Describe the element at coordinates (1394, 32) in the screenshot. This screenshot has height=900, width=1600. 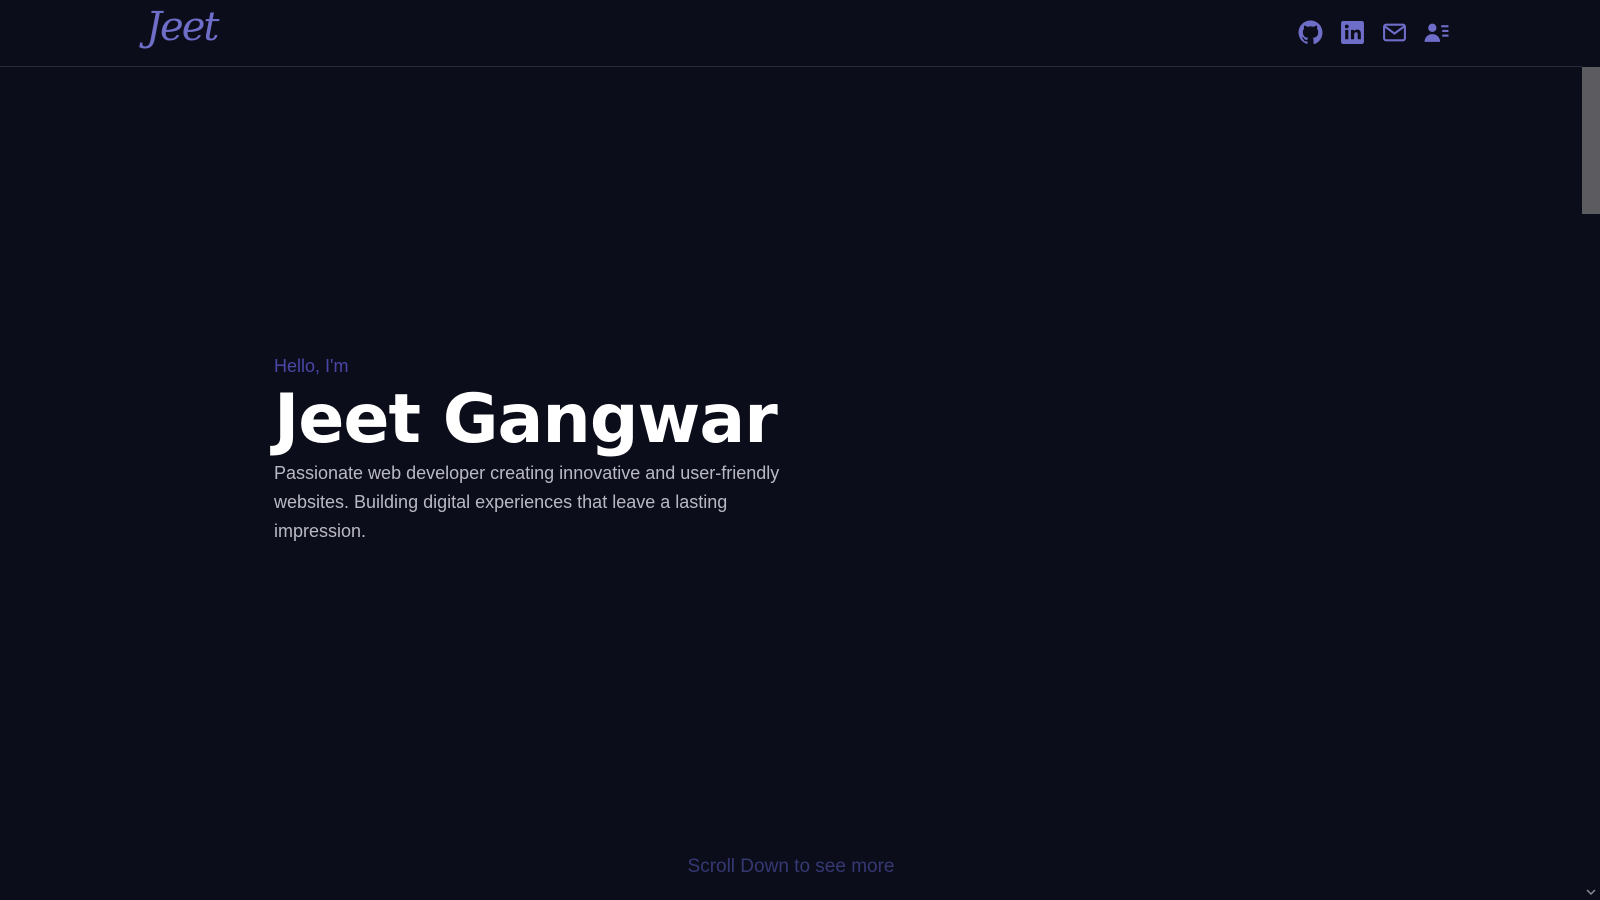
I see `mail-icon` at that location.